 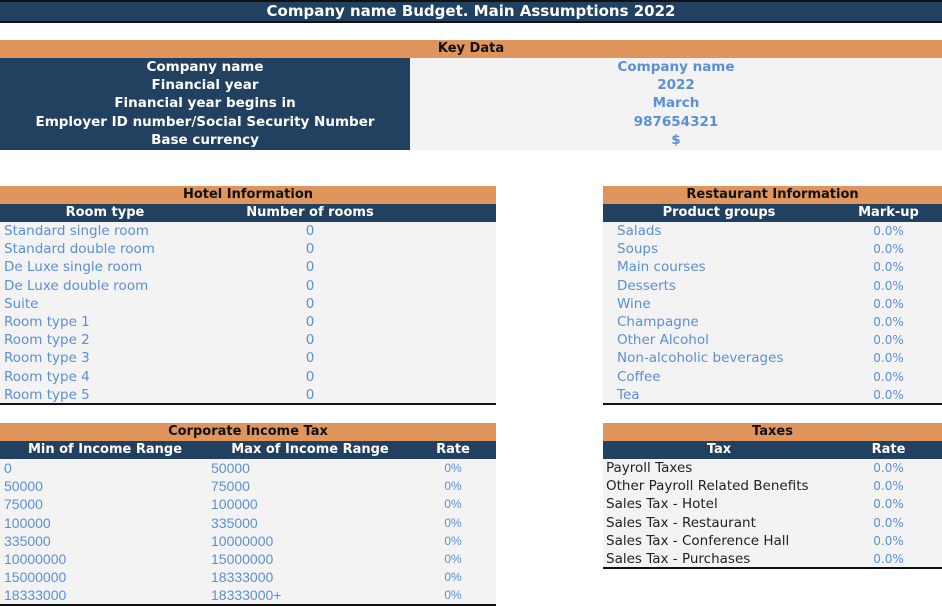 I want to click on col-number-of-rooms: Number of rooms, so click(x=310, y=212).